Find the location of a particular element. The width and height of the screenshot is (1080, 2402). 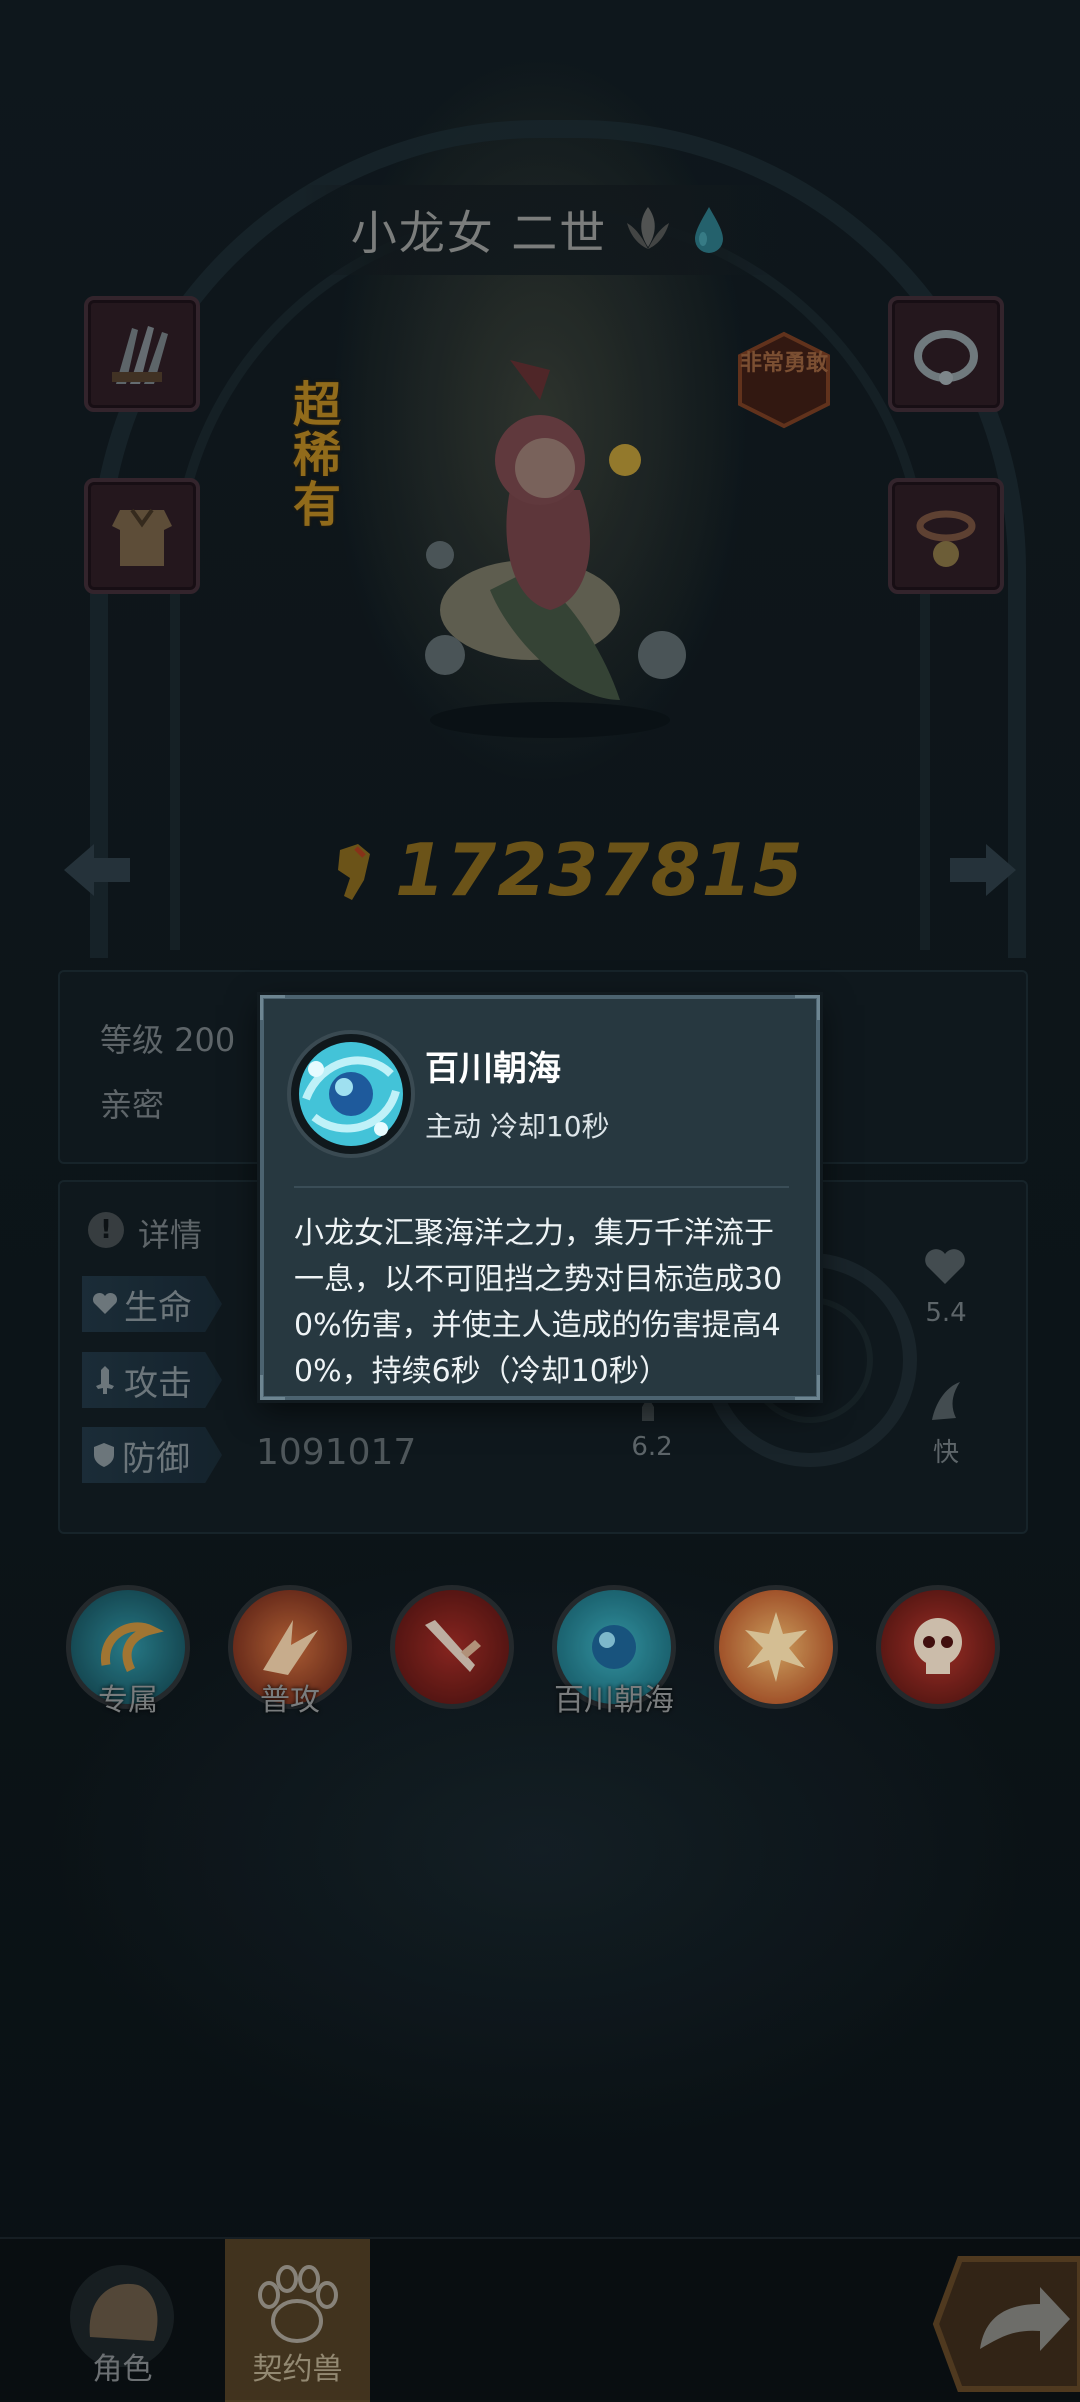

popup-divider is located at coordinates (541, 1187).